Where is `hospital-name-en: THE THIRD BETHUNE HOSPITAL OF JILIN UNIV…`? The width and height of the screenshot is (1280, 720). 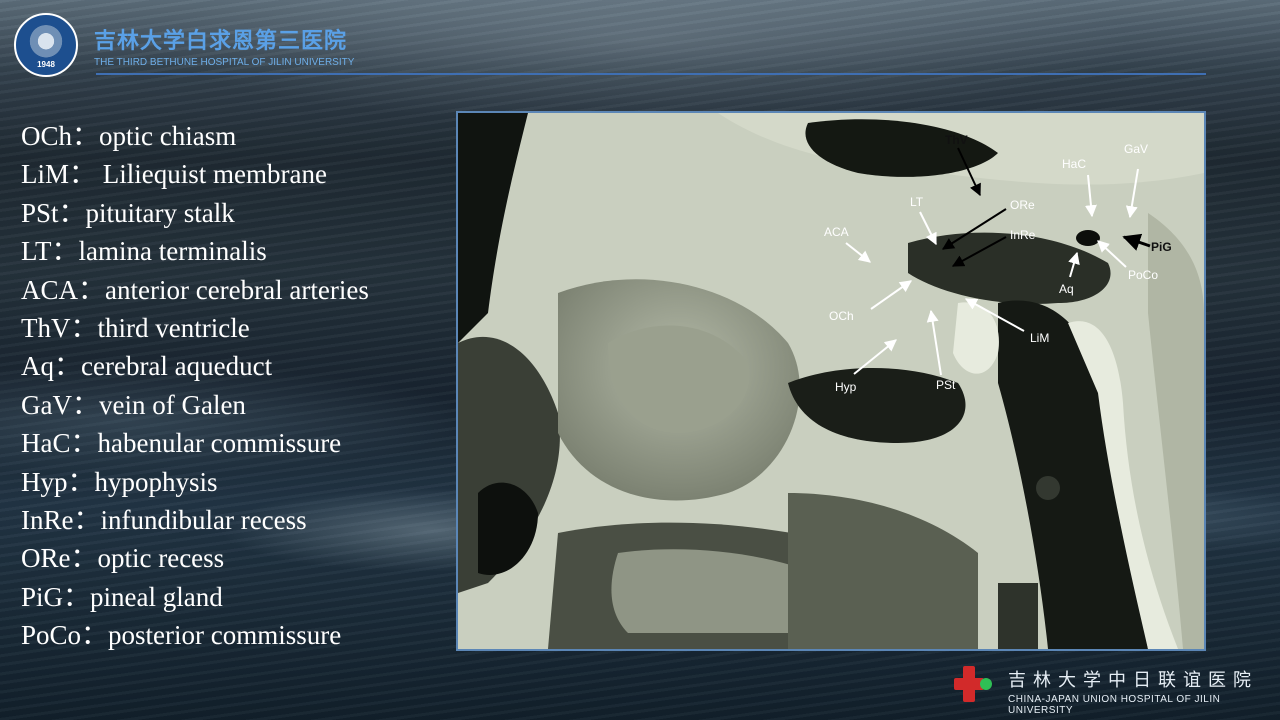 hospital-name-en: THE THIRD BETHUNE HOSPITAL OF JILIN UNIV… is located at coordinates (224, 62).